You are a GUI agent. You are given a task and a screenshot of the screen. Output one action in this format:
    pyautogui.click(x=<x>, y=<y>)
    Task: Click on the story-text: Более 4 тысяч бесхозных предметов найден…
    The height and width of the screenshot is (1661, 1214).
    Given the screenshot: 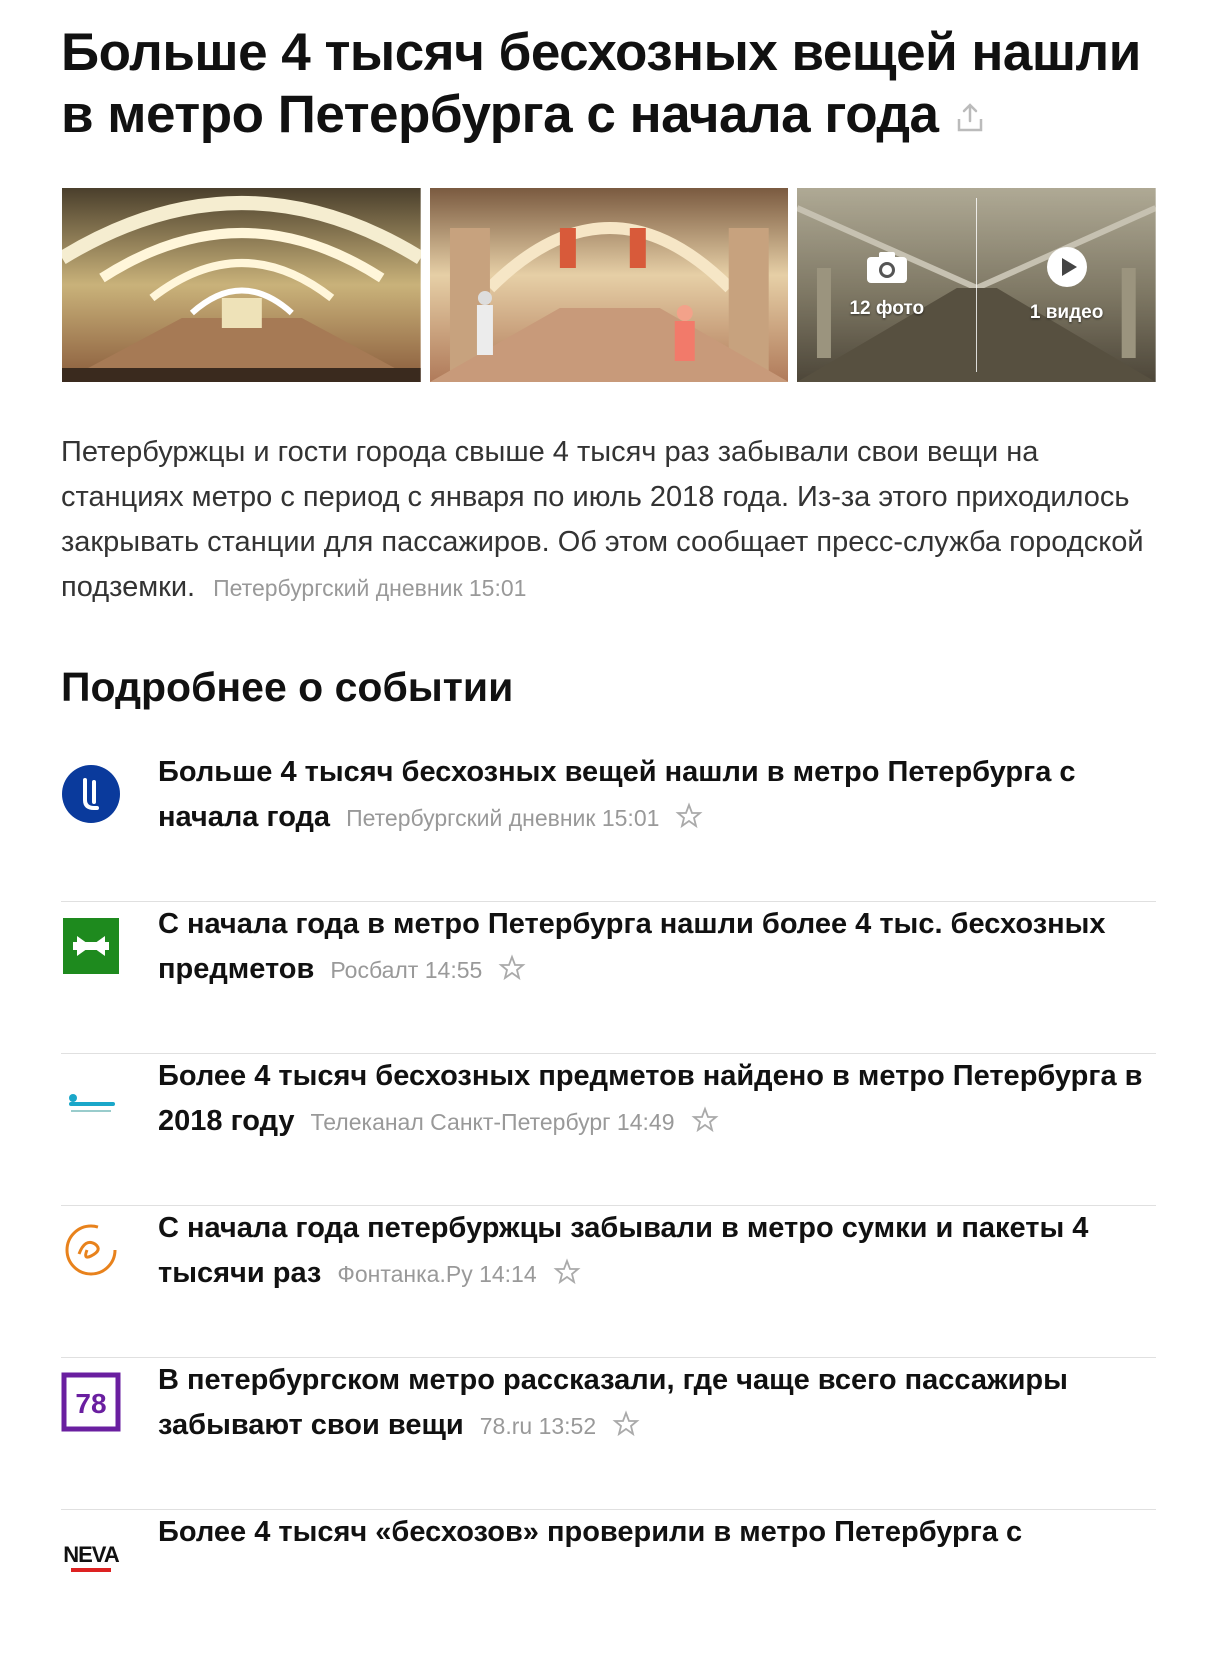 What is the action you would take?
    pyautogui.click(x=658, y=1099)
    